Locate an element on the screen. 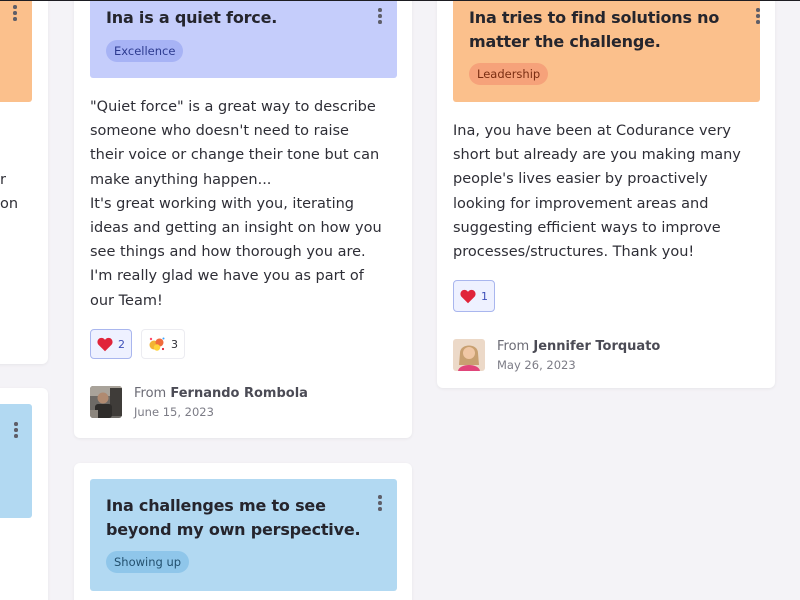 This screenshot has height=600, width=800. author-name: Fernando Rombola is located at coordinates (239, 393).